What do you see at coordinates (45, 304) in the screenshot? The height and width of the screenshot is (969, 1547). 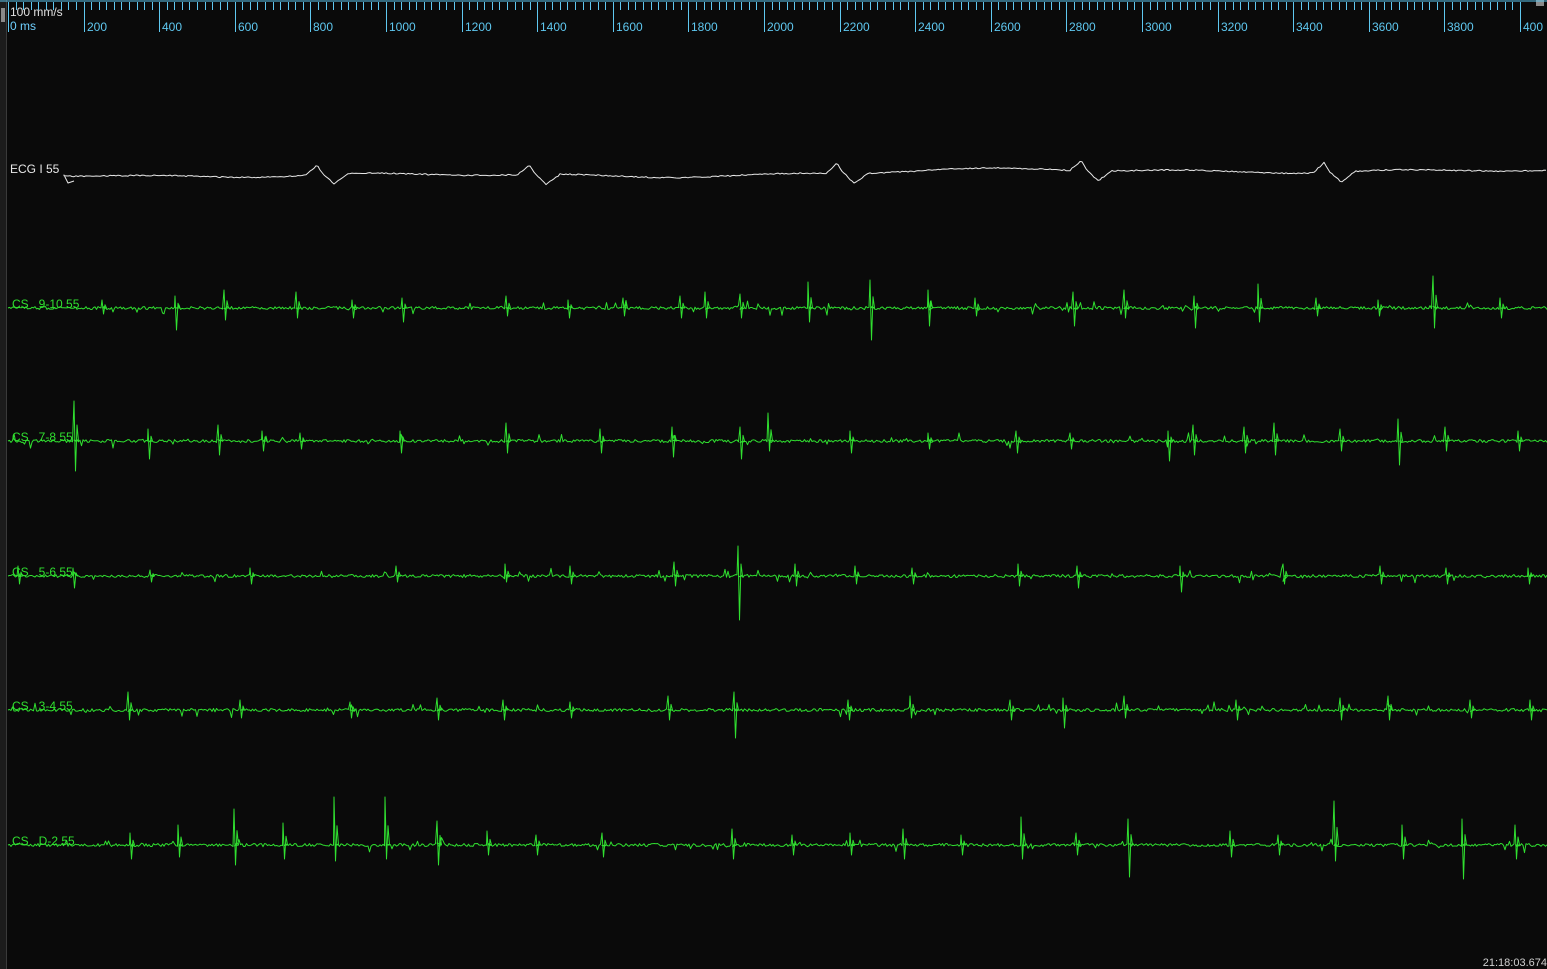 I see `channel-label-cs-9-10: CS 9-10 55` at bounding box center [45, 304].